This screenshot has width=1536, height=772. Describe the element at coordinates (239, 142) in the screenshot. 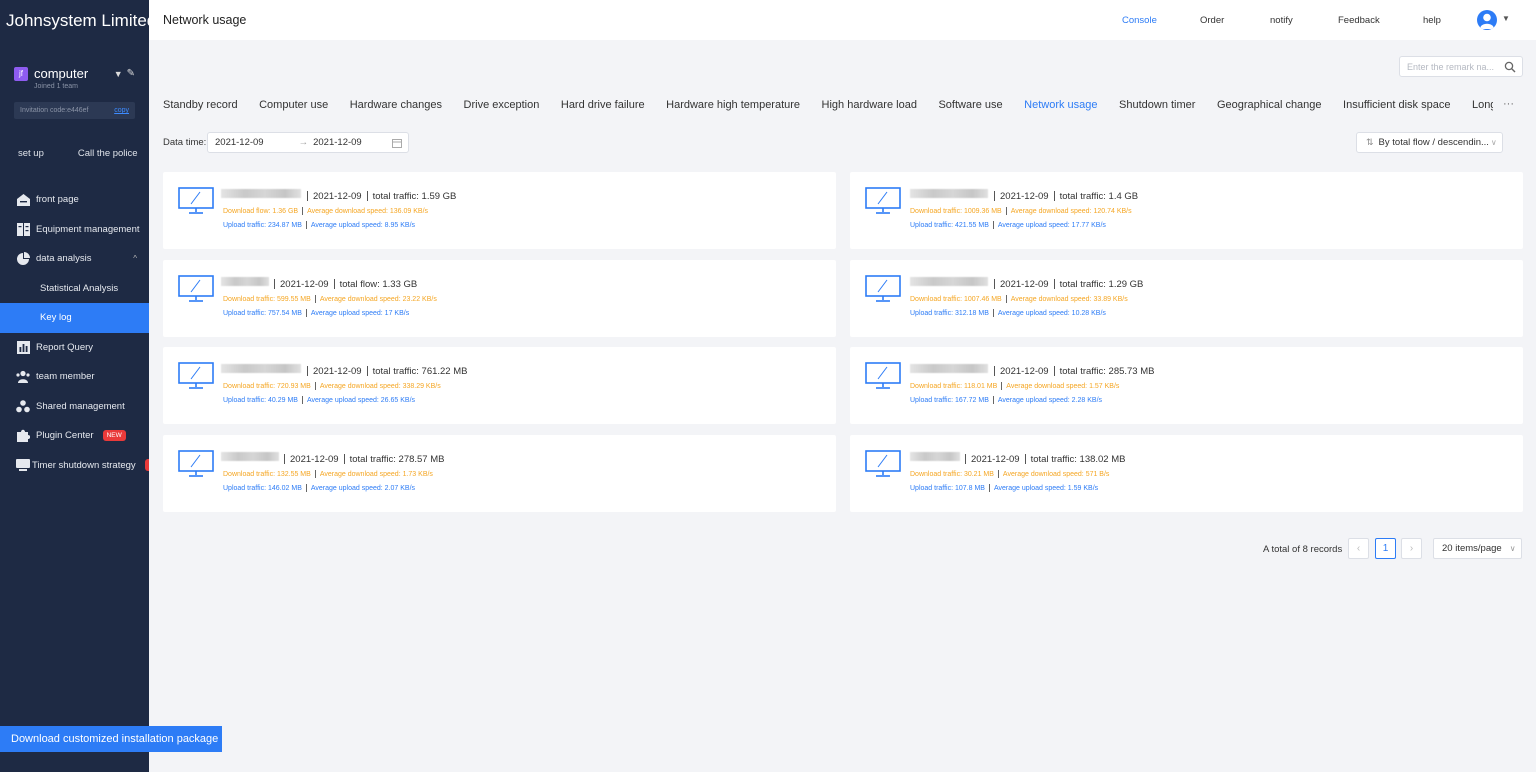

I see `start-date: 2021-12-09` at that location.